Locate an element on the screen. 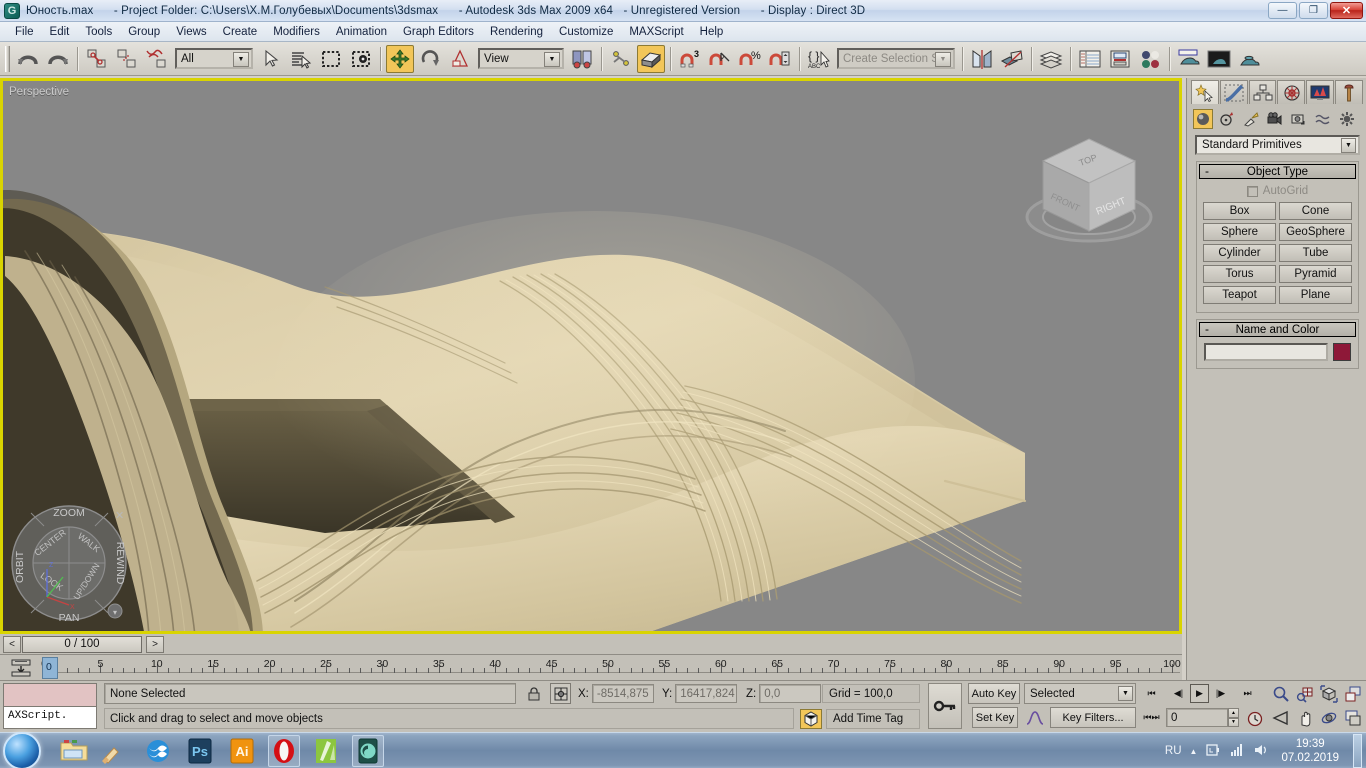 This screenshot has height=768, width=1366. illustrator-icon: Ai is located at coordinates (242, 751).